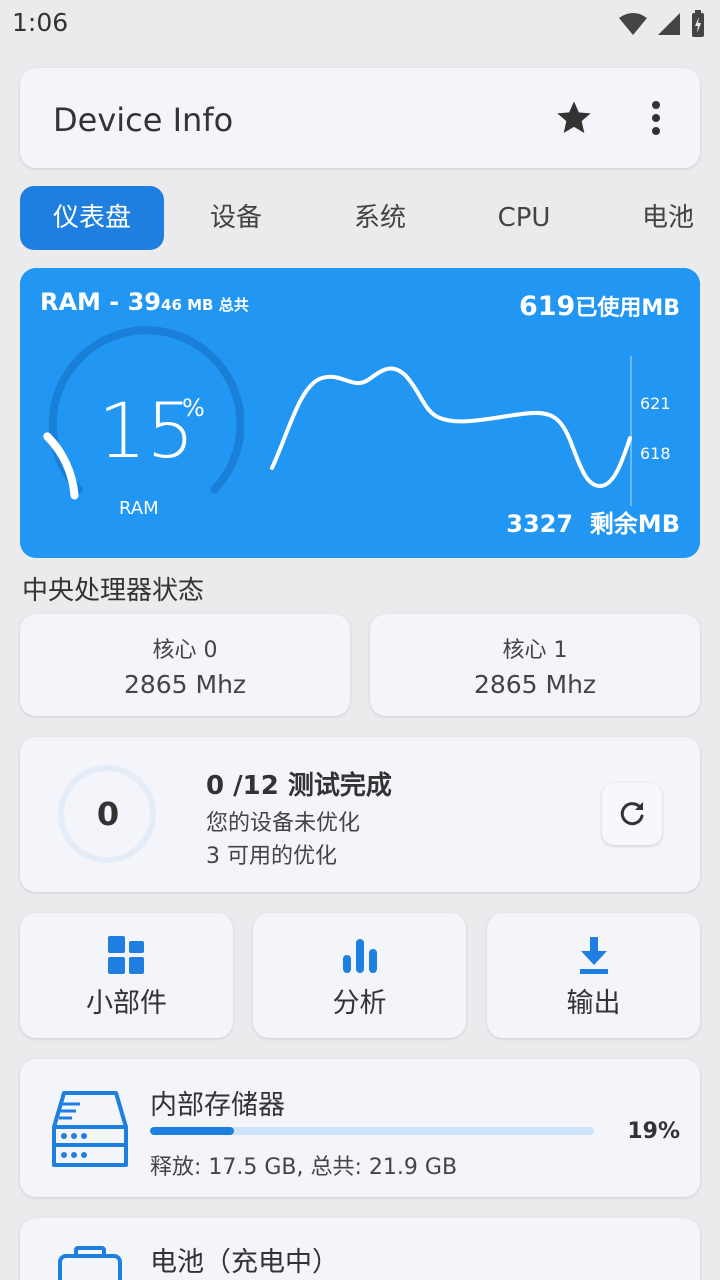 The width and height of the screenshot is (720, 1280). Describe the element at coordinates (451, 427) in the screenshot. I see `ram-usage-graph` at that location.